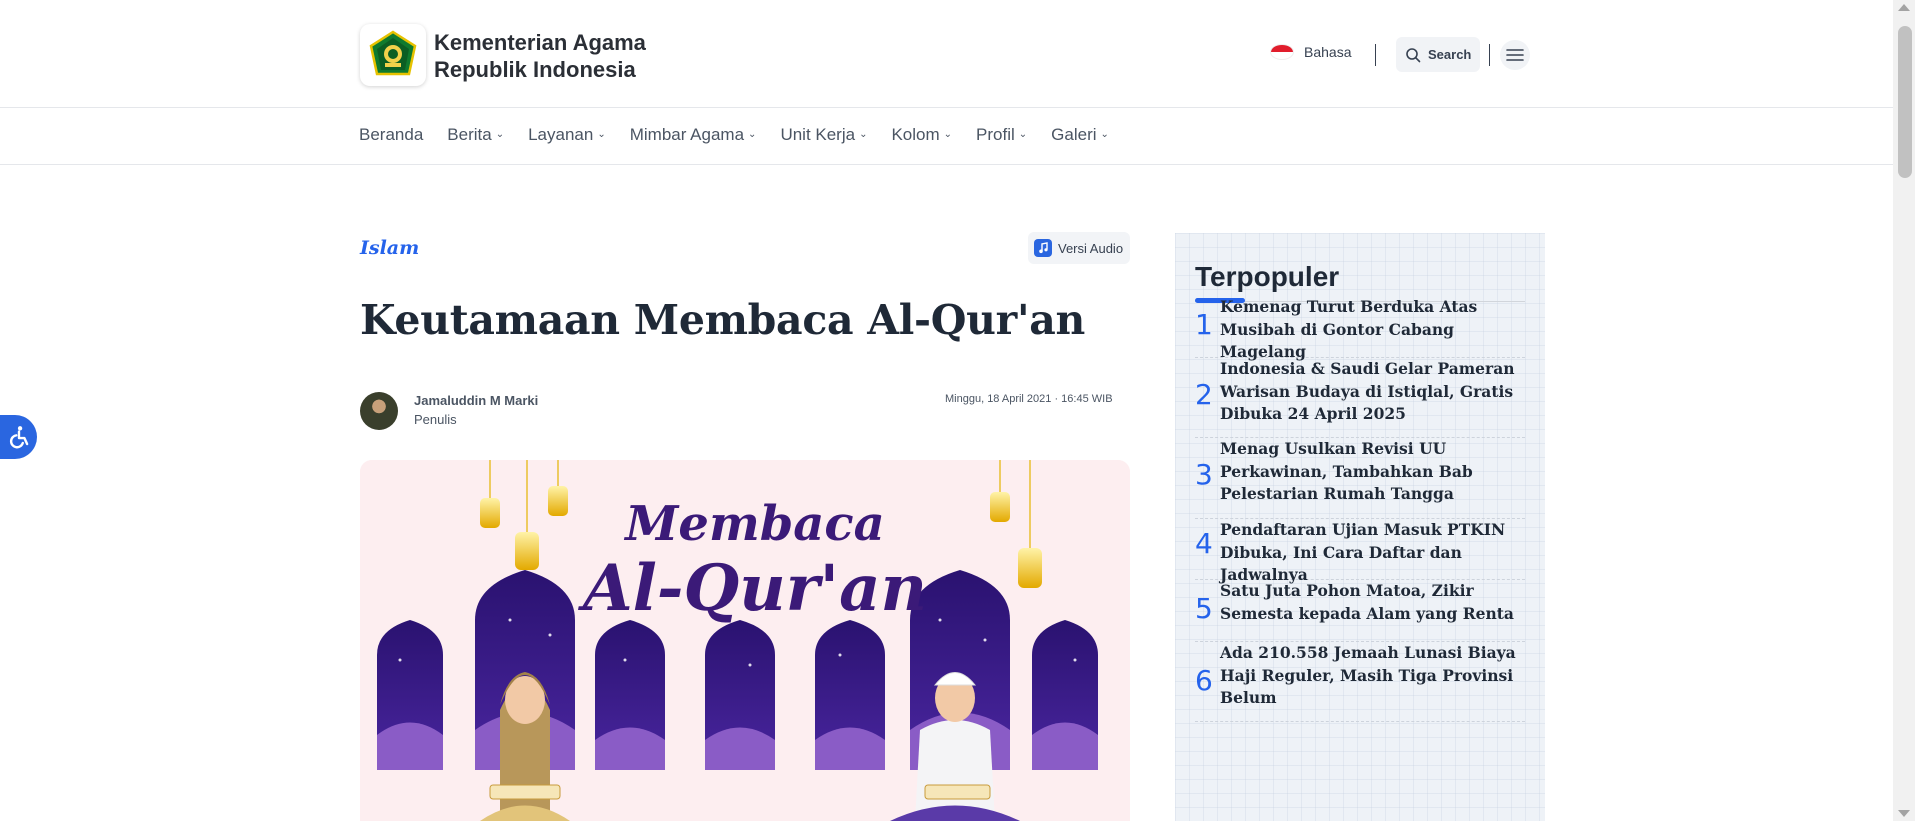  Describe the element at coordinates (1904, 410) in the screenshot. I see `page-scrollbar` at that location.